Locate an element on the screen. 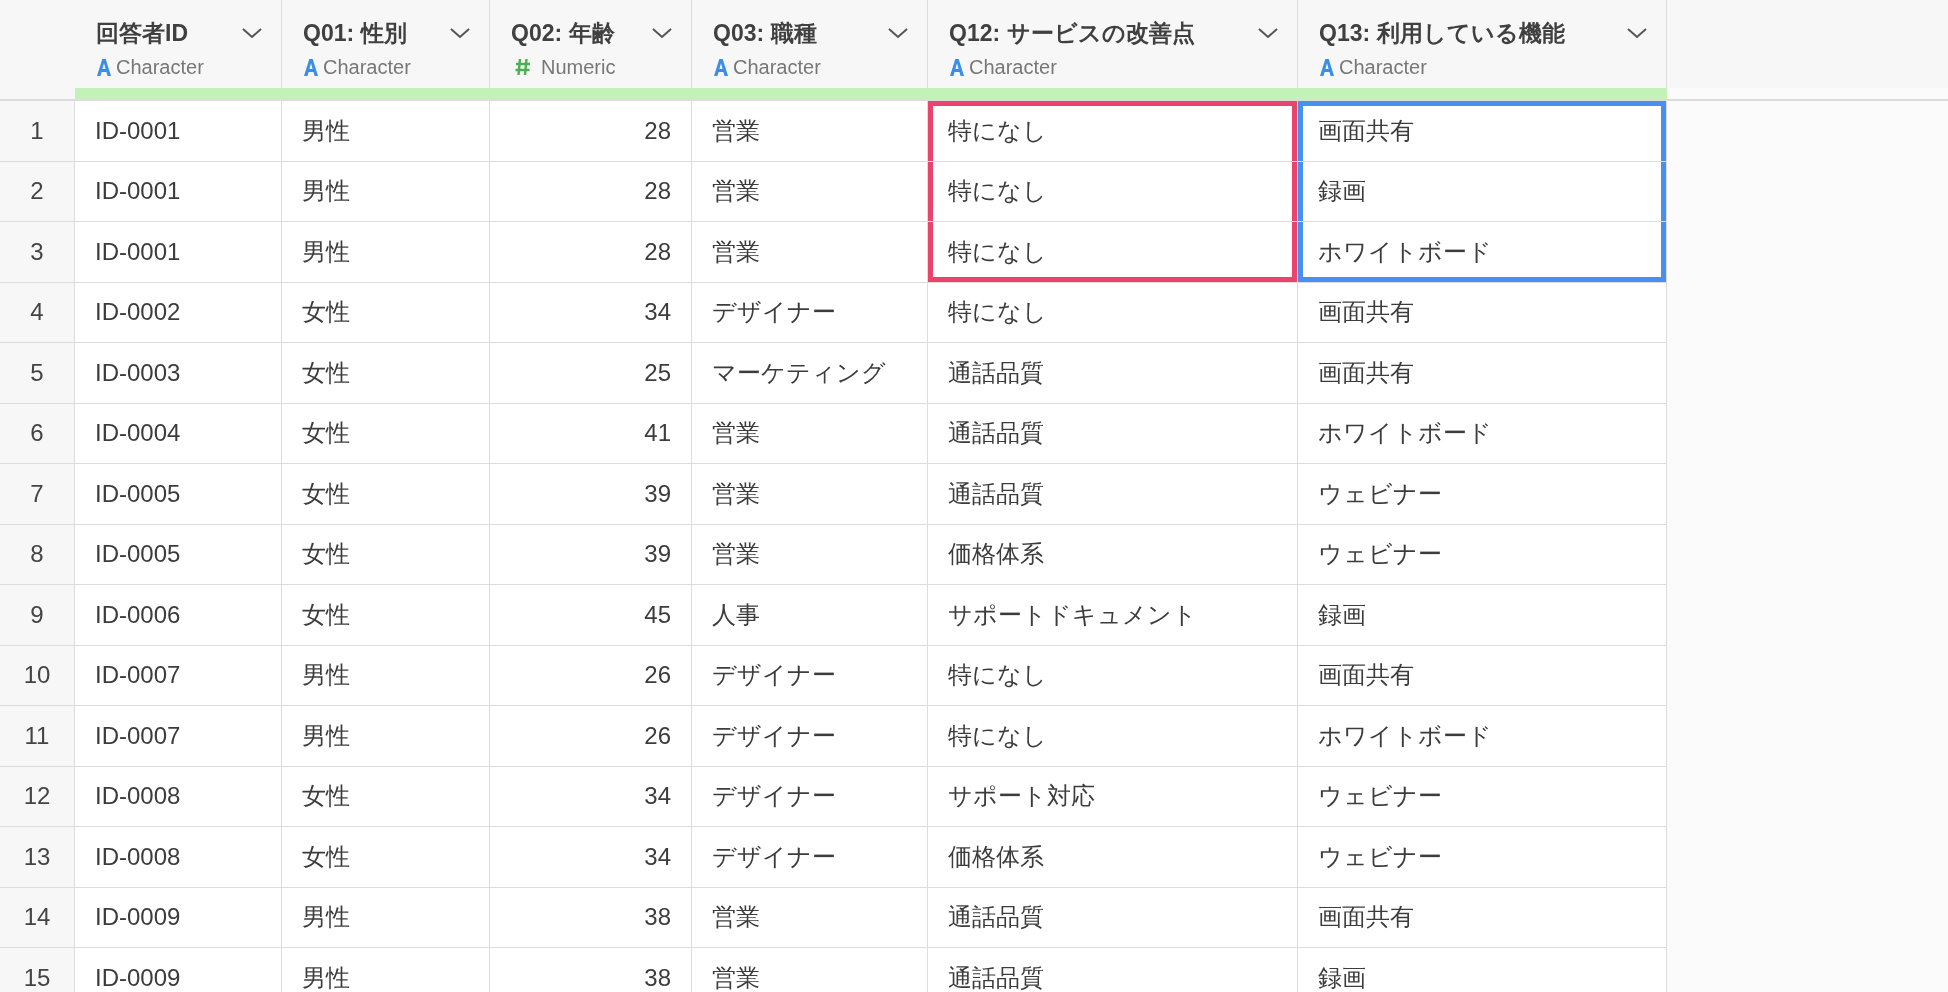 This screenshot has height=992, width=1948. table-cell: マーケティング is located at coordinates (810, 373).